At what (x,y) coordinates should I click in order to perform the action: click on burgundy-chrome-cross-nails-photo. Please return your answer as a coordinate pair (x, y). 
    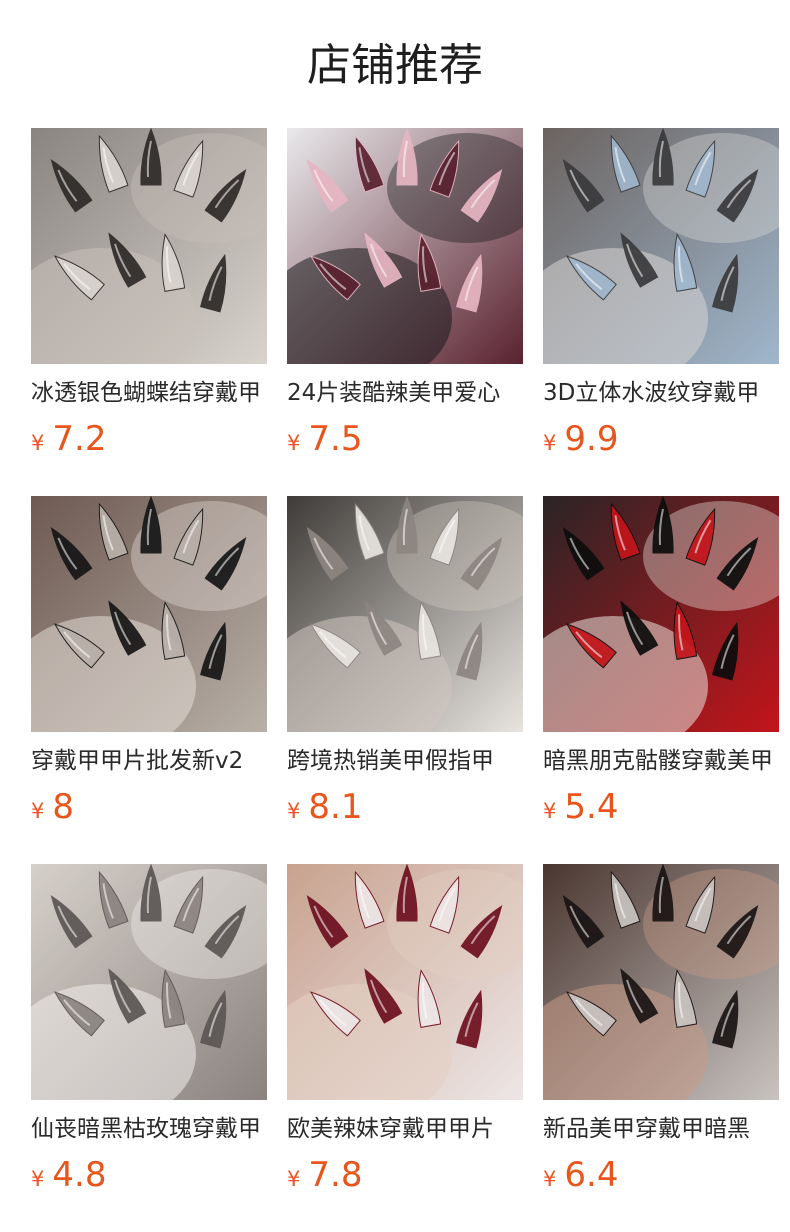
    Looking at the image, I should click on (405, 982).